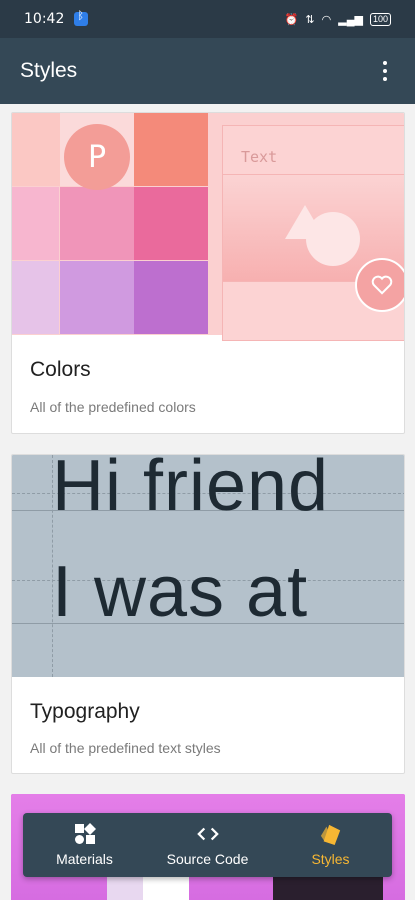 Image resolution: width=415 pixels, height=900 pixels. I want to click on favorite-button, so click(379, 285).